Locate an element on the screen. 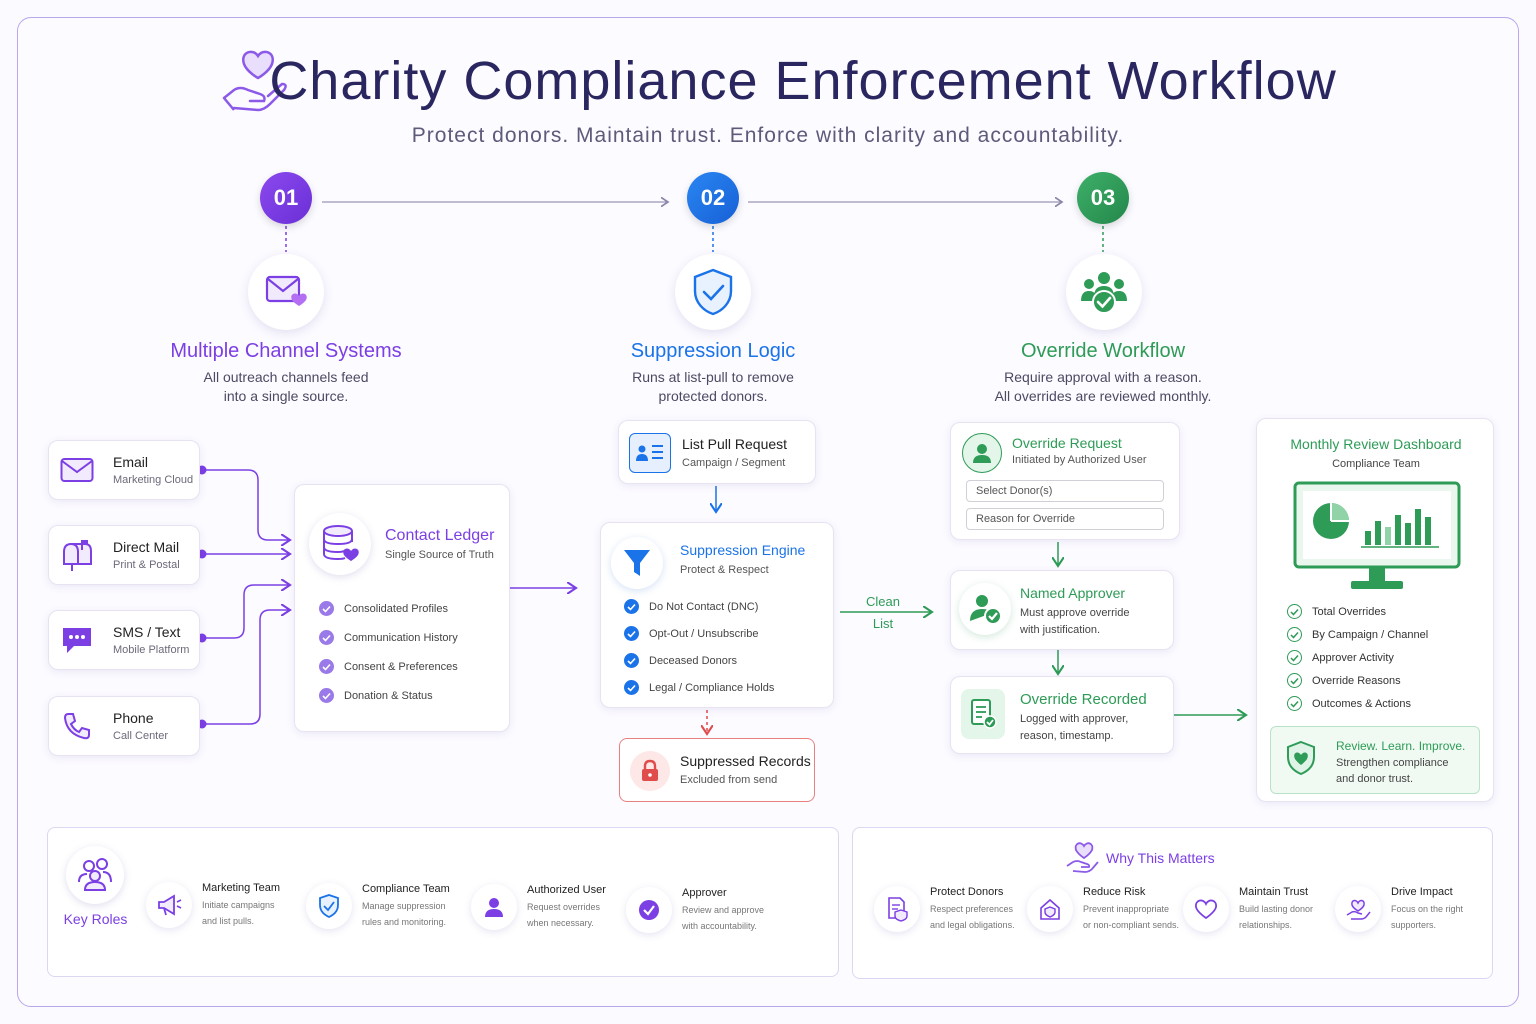  approver-line-2: with justification. is located at coordinates (1060, 630).